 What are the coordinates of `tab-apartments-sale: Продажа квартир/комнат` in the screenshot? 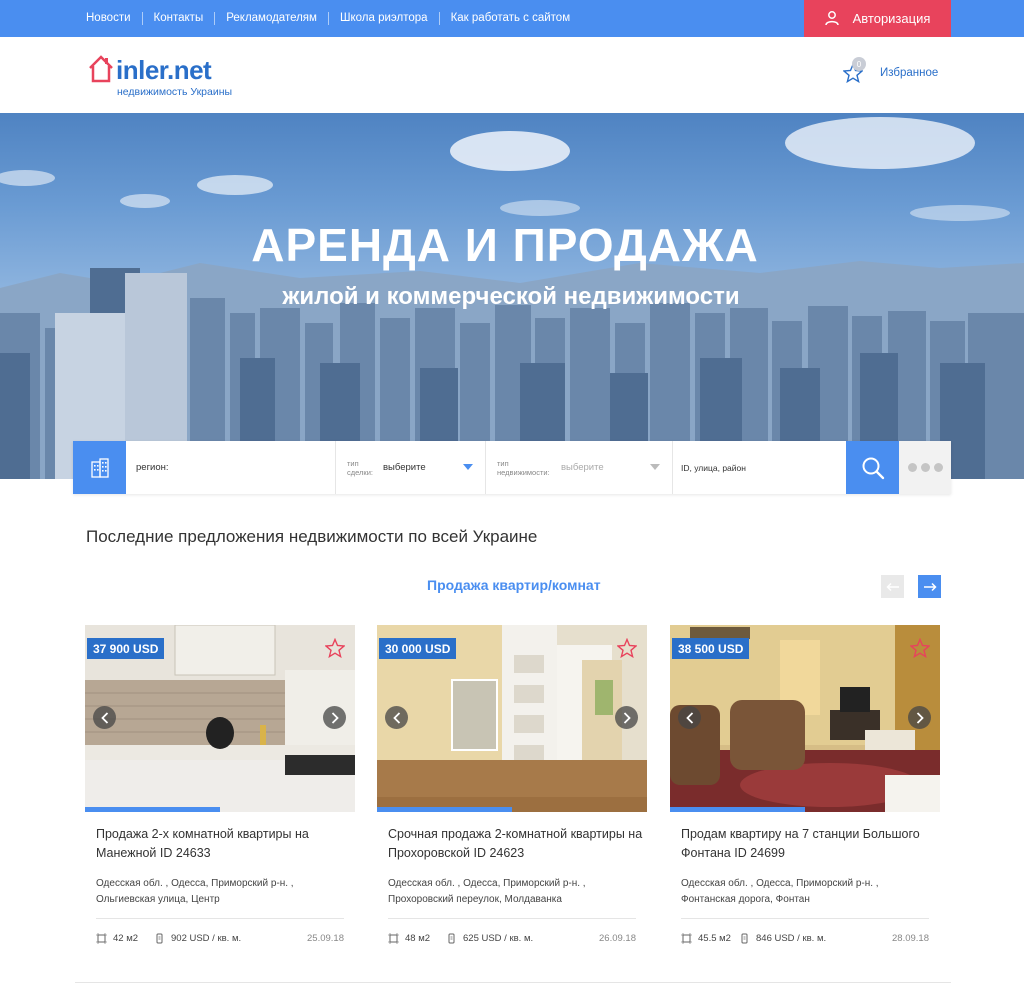 It's located at (514, 585).